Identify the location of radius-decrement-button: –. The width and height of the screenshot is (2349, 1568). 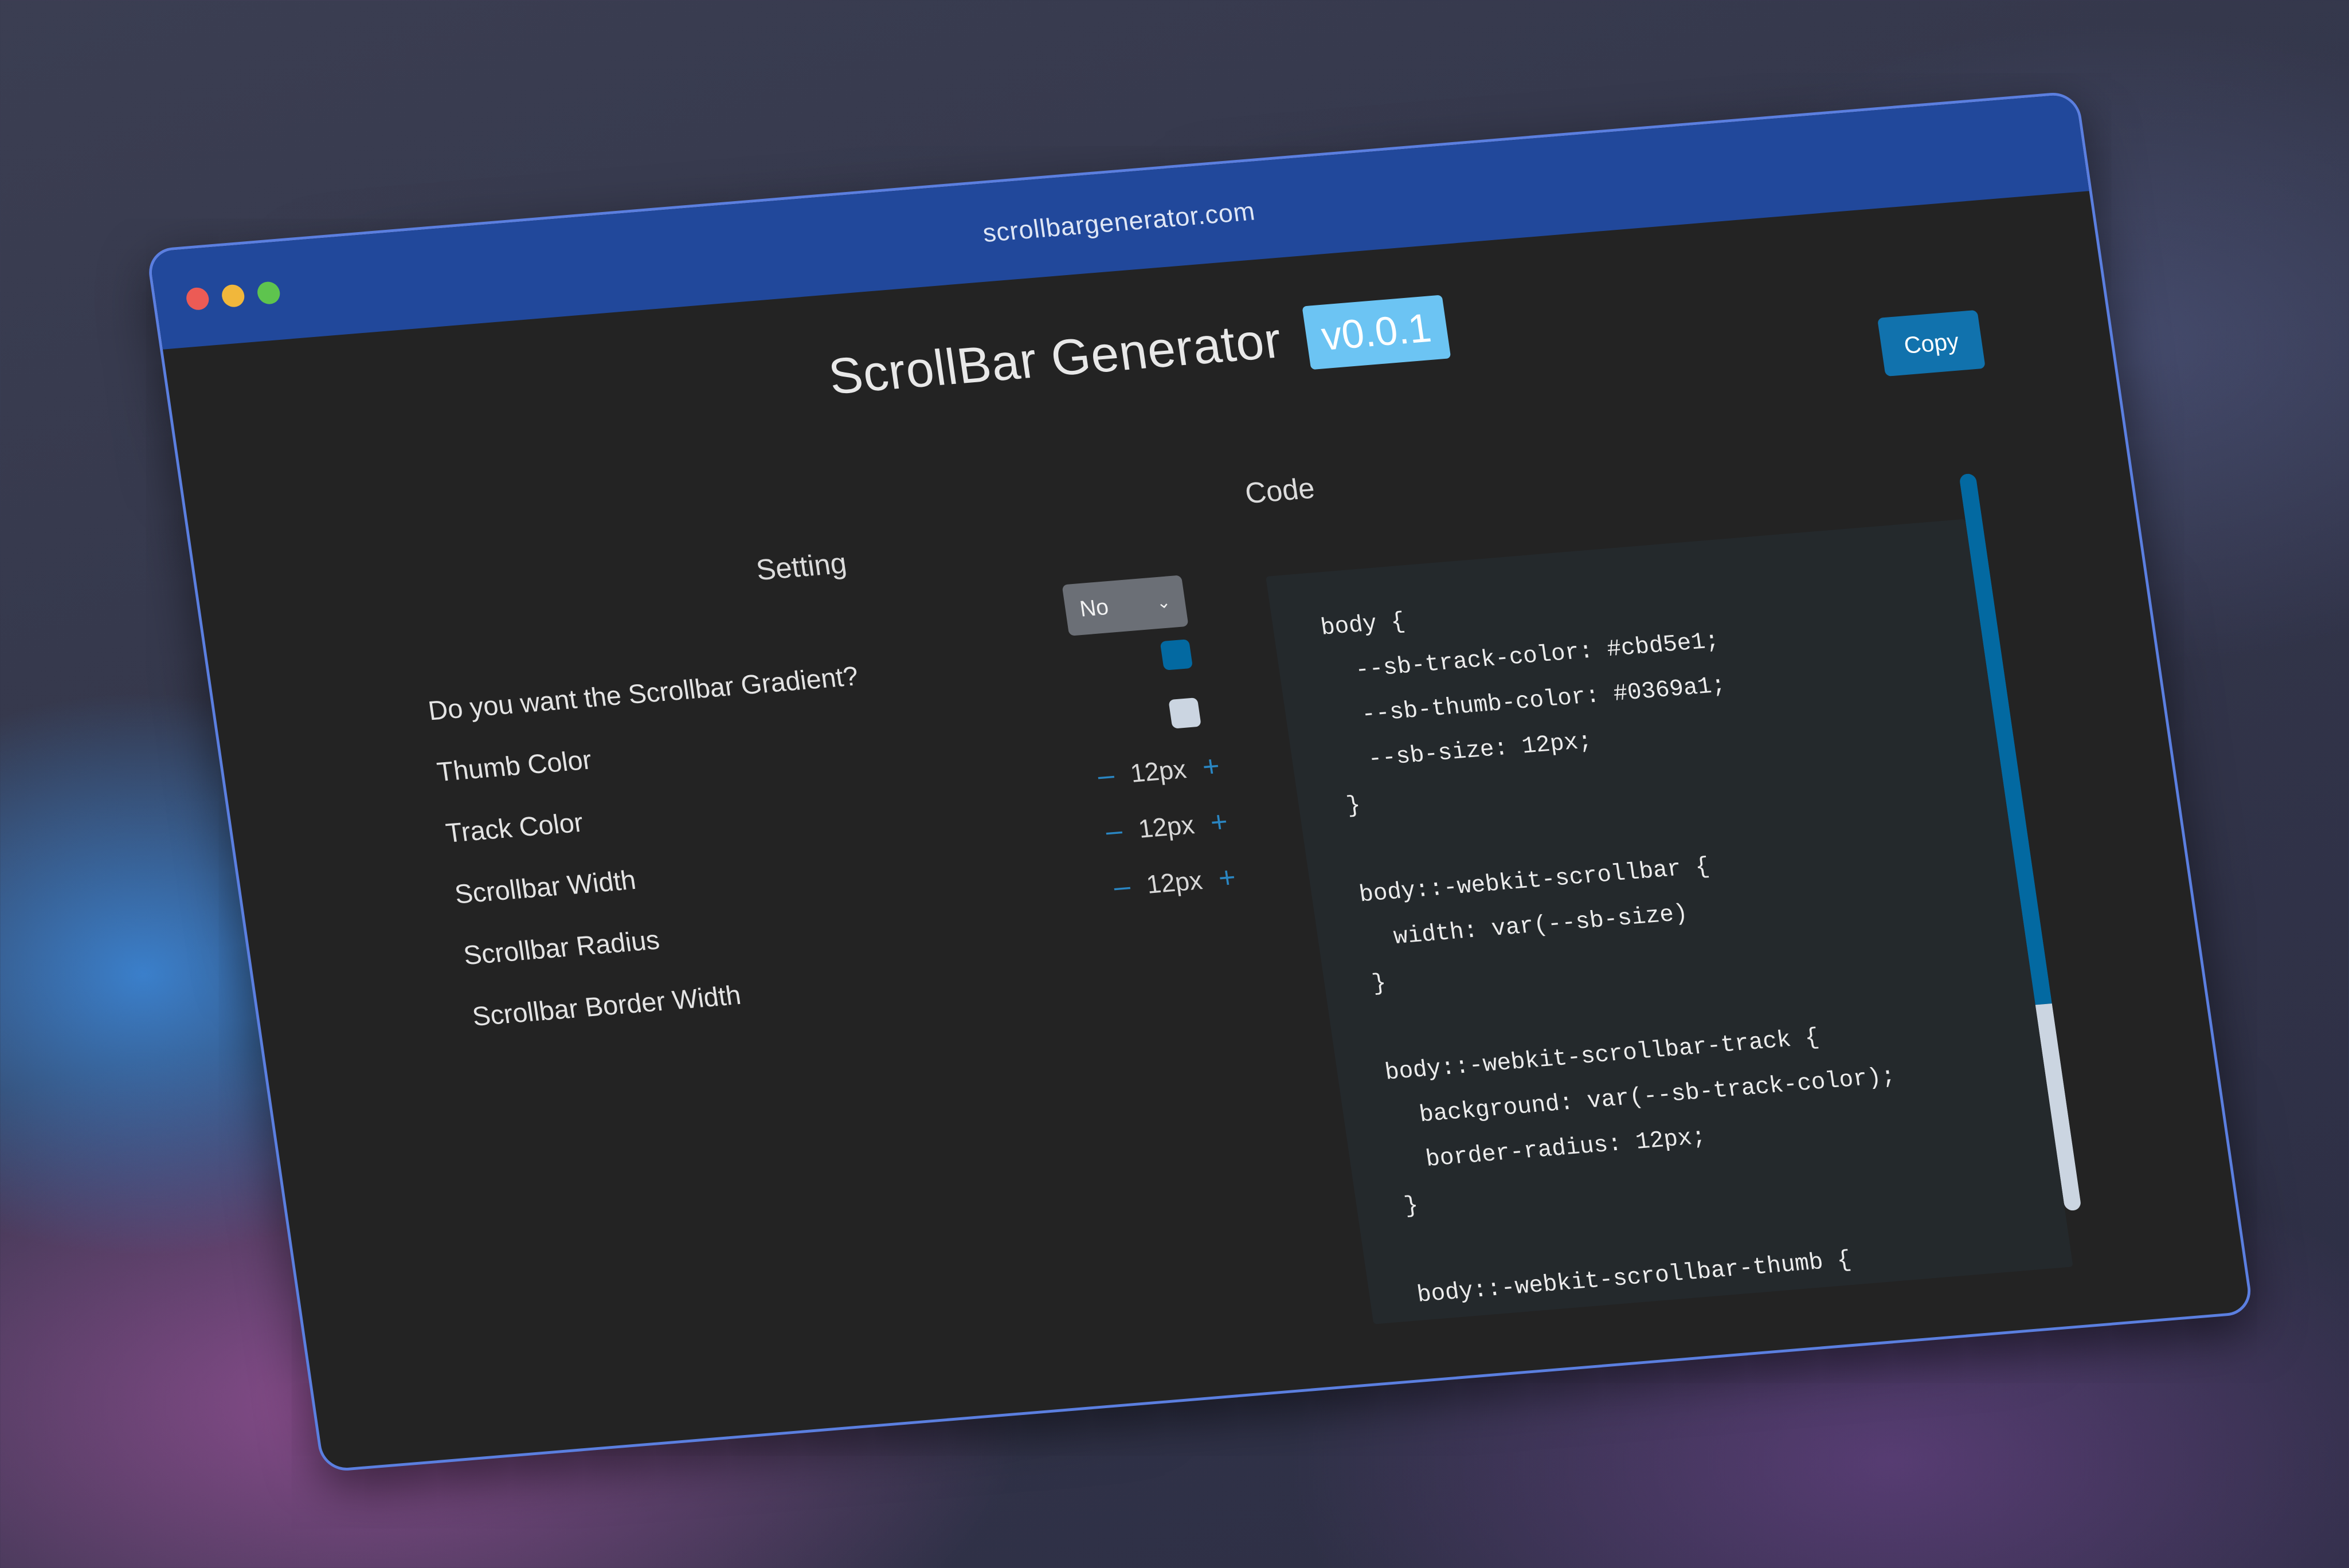
(1113, 831).